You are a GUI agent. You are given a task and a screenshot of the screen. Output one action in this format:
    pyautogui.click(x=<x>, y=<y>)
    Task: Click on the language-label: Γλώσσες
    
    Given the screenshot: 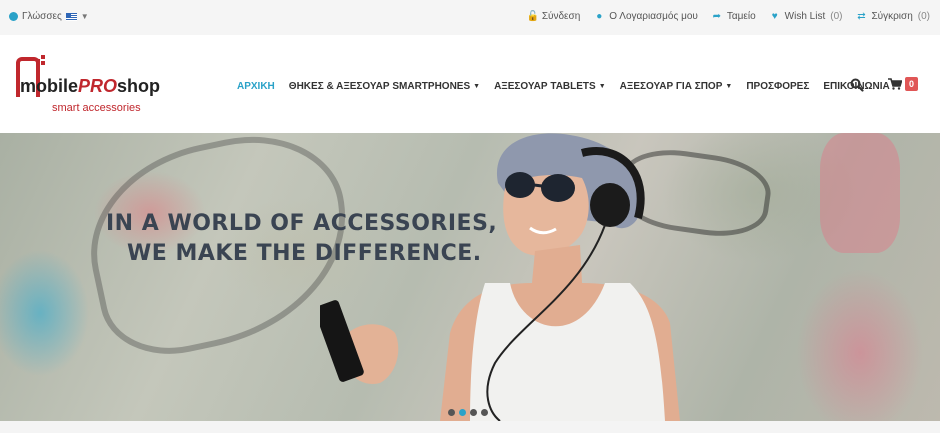 What is the action you would take?
    pyautogui.click(x=42, y=16)
    